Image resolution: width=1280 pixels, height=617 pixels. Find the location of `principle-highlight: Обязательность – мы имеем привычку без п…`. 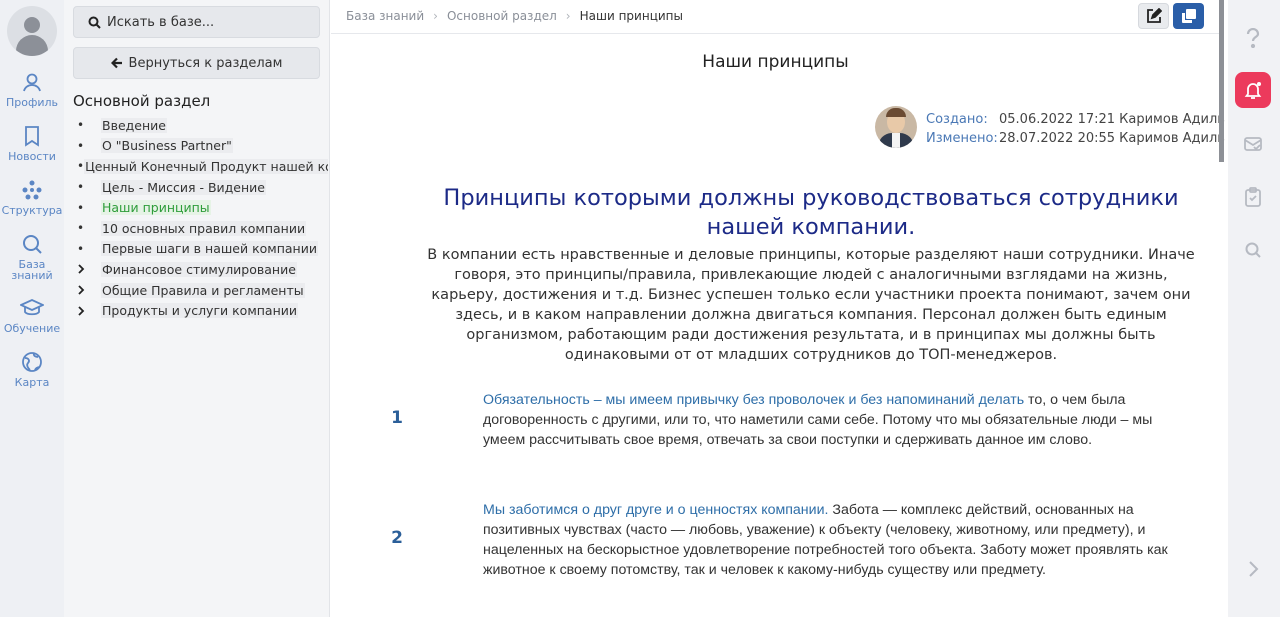

principle-highlight: Обязательность – мы имеем привычку без п… is located at coordinates (754, 400).